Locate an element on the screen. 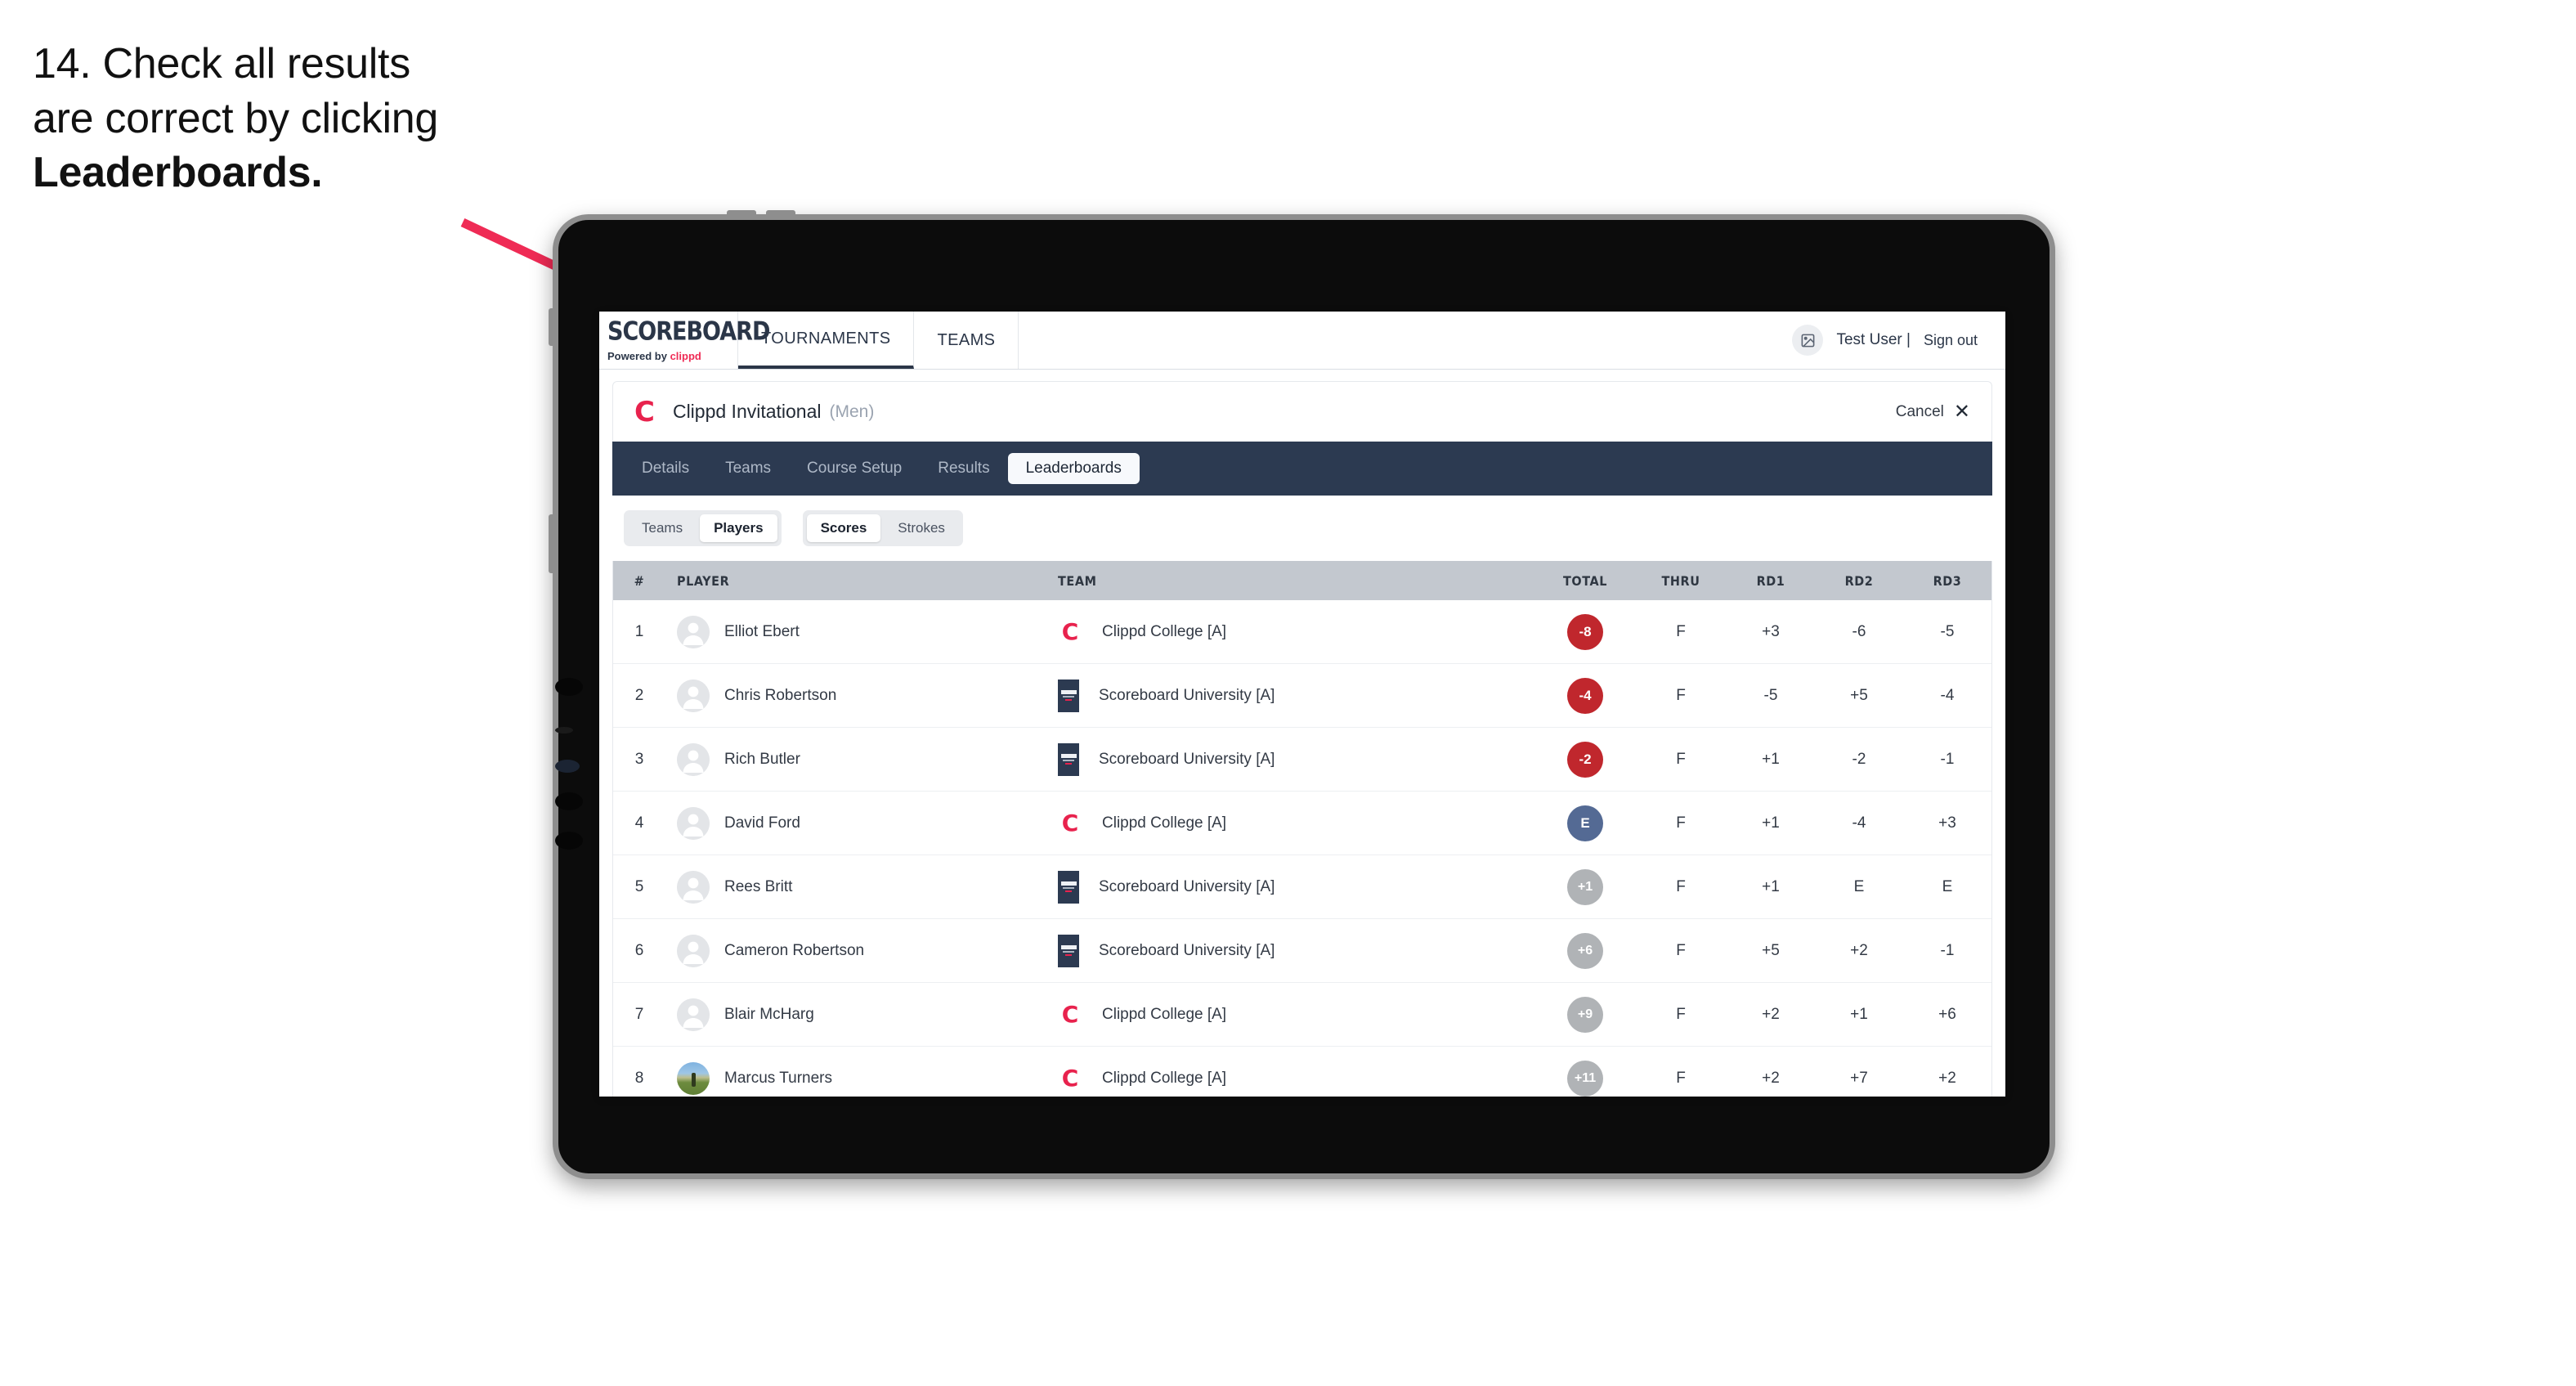 The width and height of the screenshot is (2576, 1386). column-header-rank: # is located at coordinates (639, 580).